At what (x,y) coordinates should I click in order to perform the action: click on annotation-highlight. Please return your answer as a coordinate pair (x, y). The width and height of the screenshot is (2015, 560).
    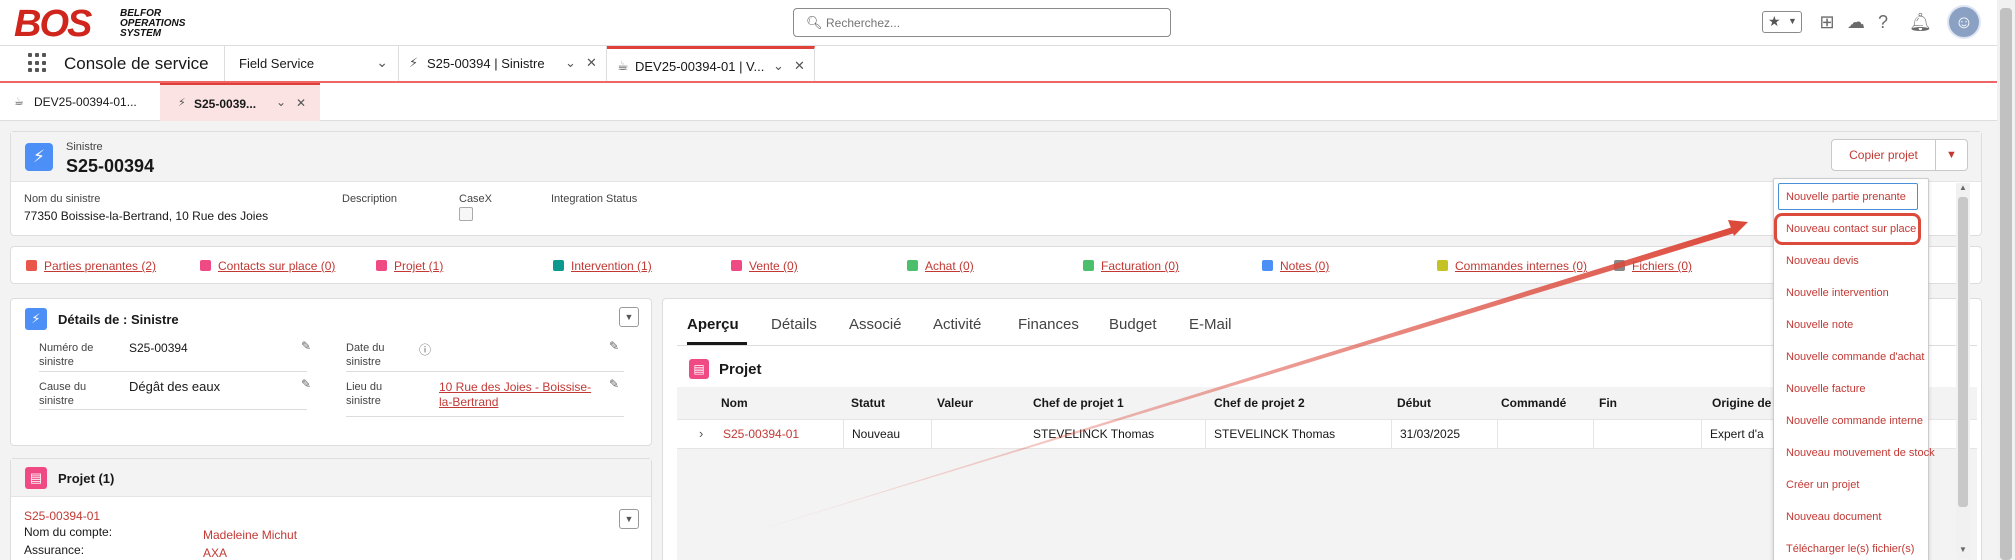
    Looking at the image, I should click on (1847, 229).